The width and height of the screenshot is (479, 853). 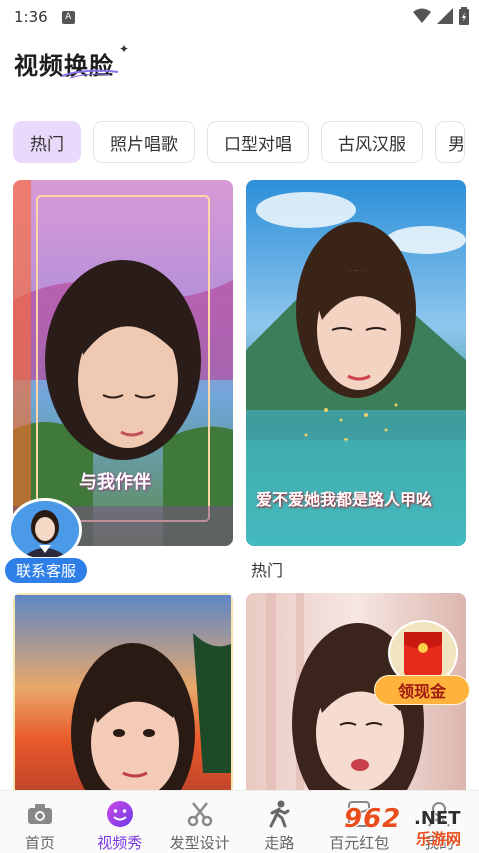 I want to click on nav-video-show: 视频秀, so click(x=120, y=822).